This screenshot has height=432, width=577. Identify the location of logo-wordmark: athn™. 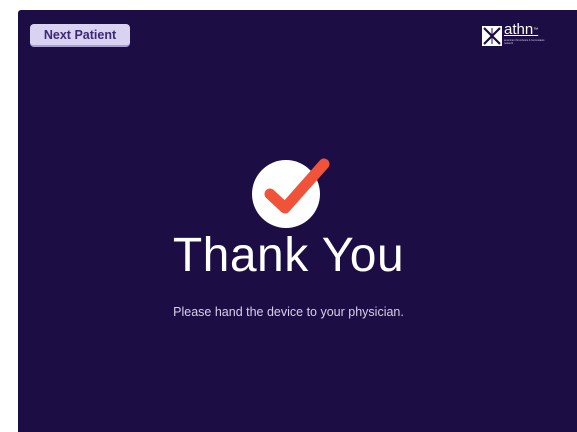
(521, 29).